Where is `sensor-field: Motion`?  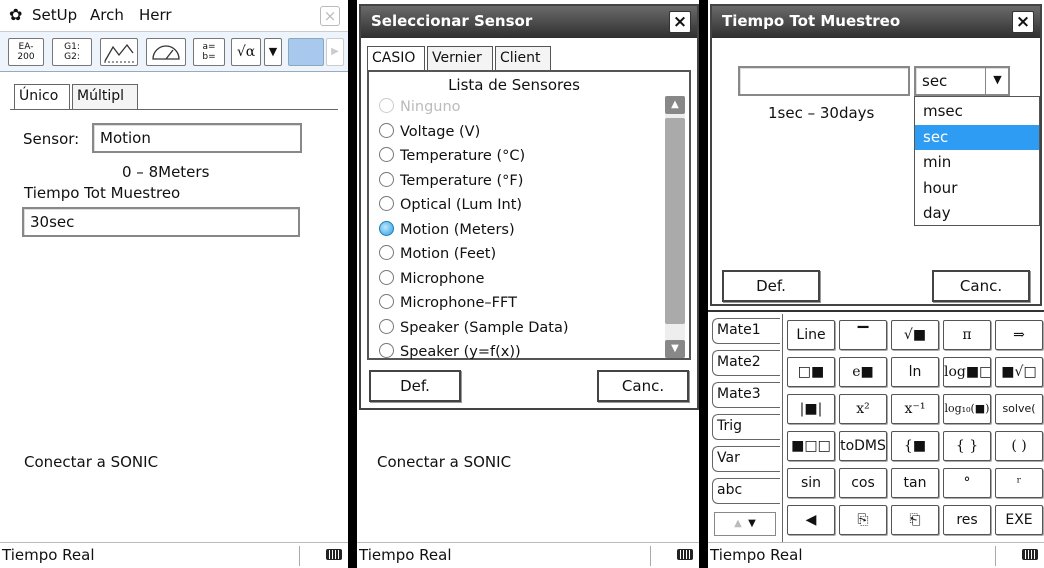 sensor-field: Motion is located at coordinates (197, 138).